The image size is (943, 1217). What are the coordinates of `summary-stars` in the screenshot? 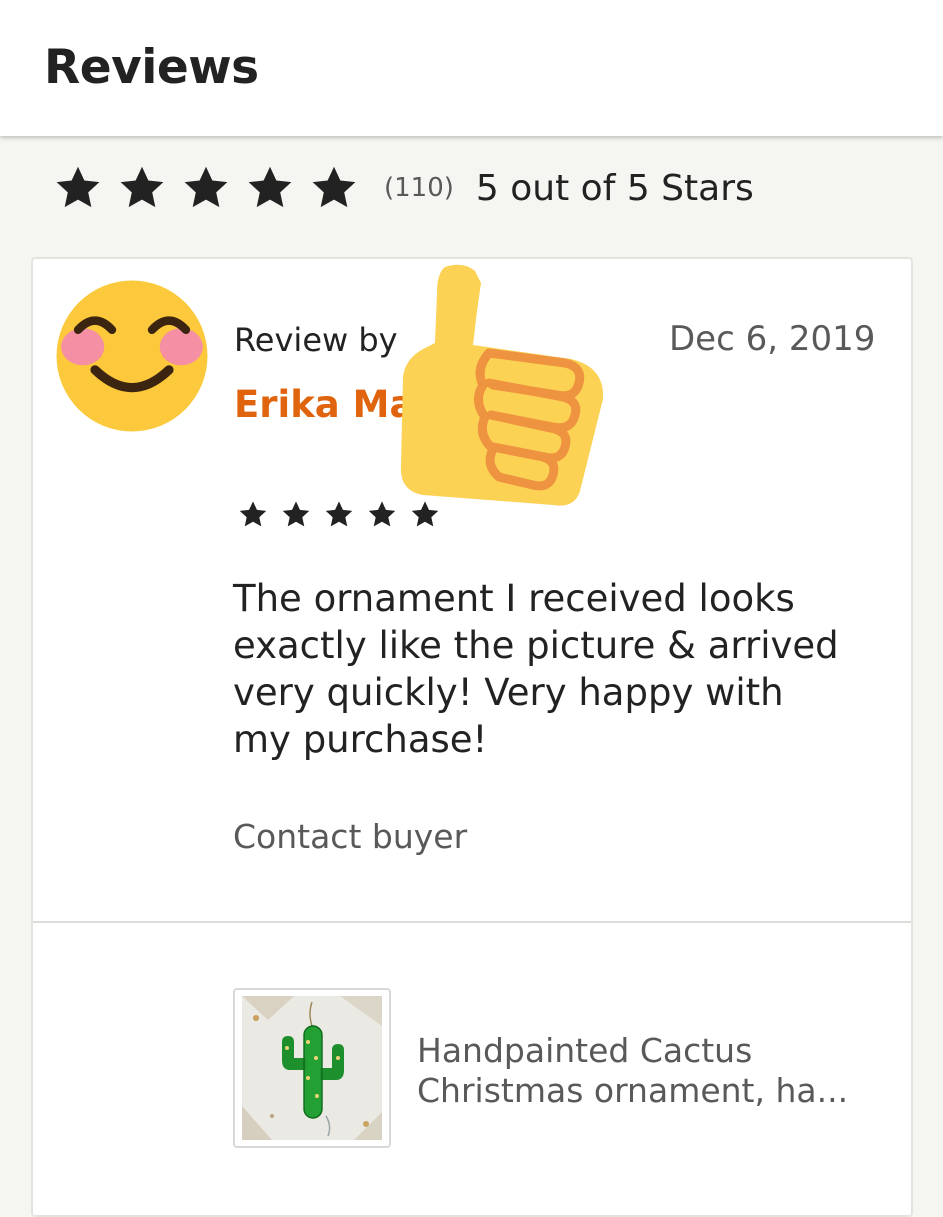 It's located at (206, 188).